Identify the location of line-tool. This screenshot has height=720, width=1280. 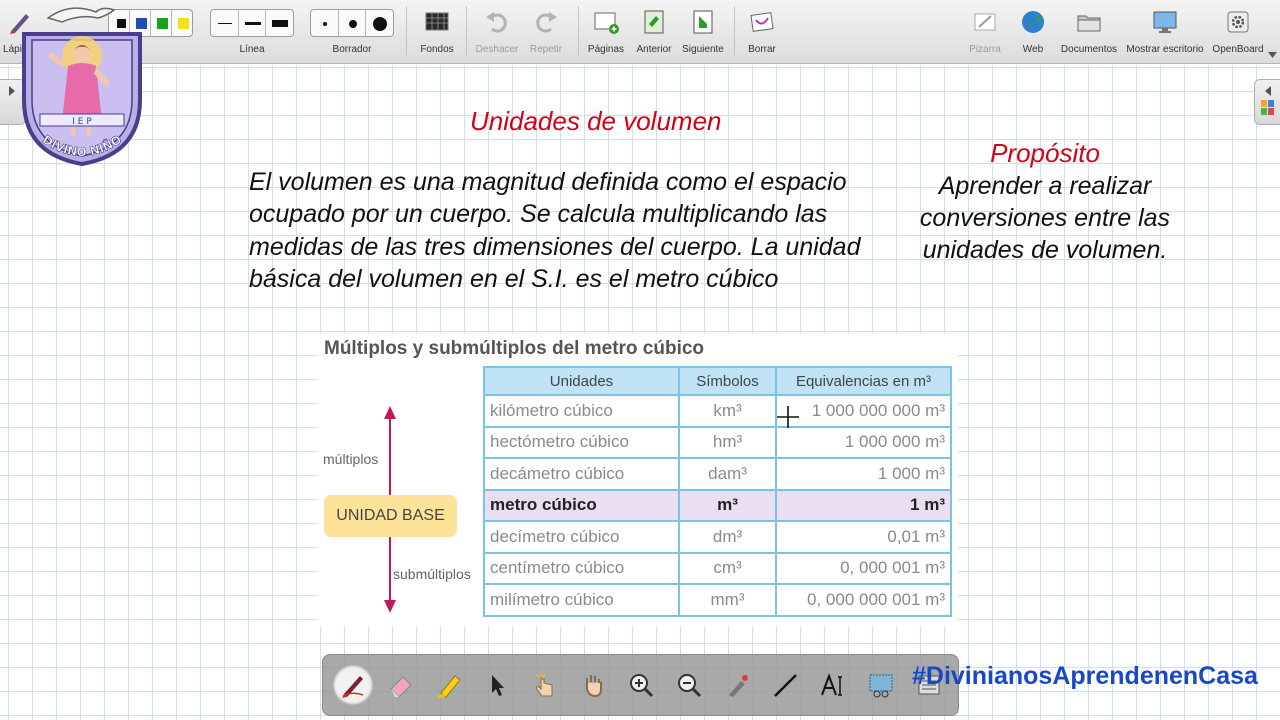
(785, 685).